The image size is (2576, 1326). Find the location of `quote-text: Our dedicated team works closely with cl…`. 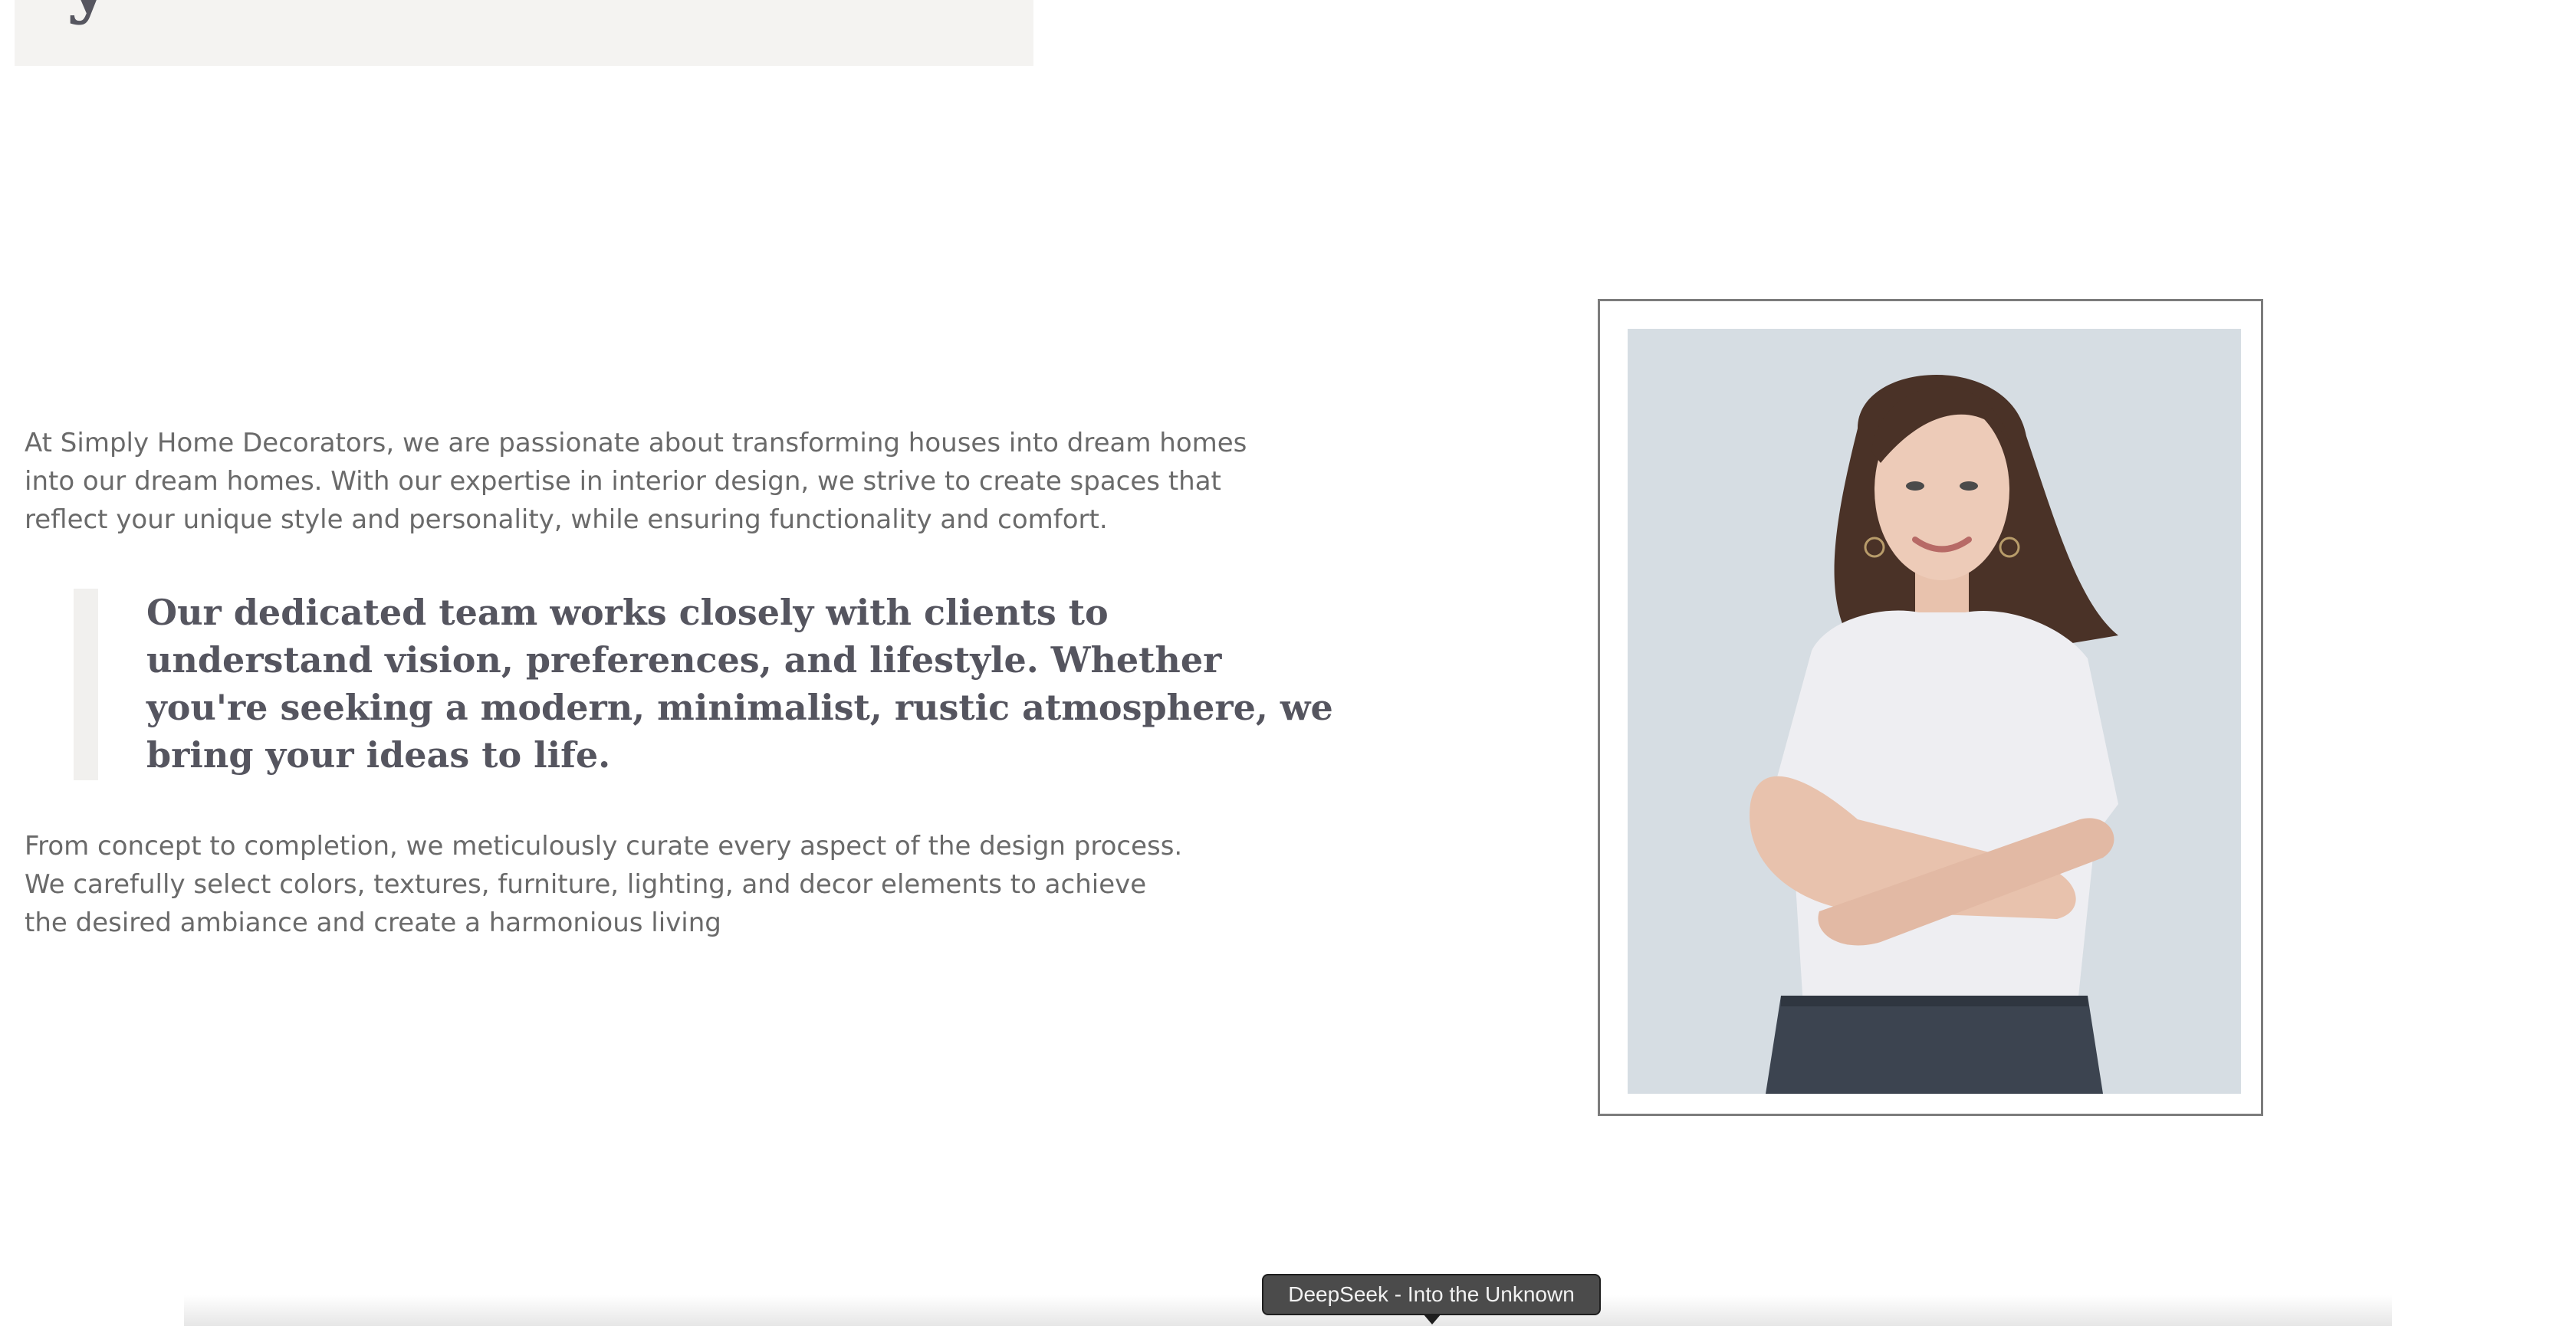

quote-text: Our dedicated team works closely with cl… is located at coordinates (740, 684).